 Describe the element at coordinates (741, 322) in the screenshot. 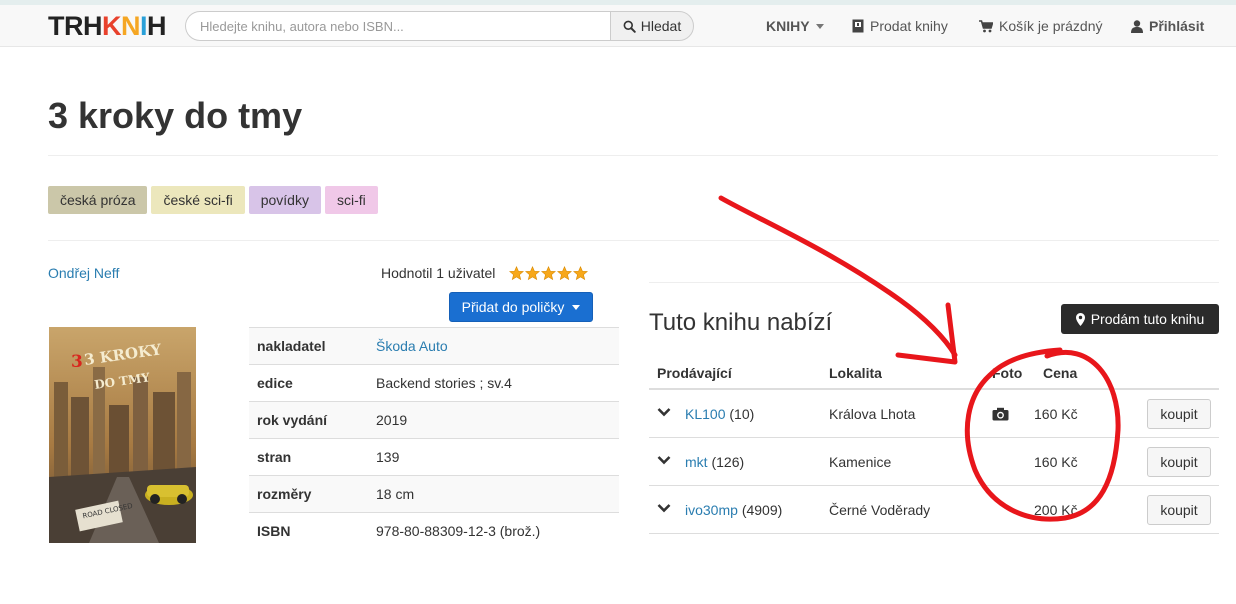

I see `offers-title: Tuto knihu nabízí` at that location.